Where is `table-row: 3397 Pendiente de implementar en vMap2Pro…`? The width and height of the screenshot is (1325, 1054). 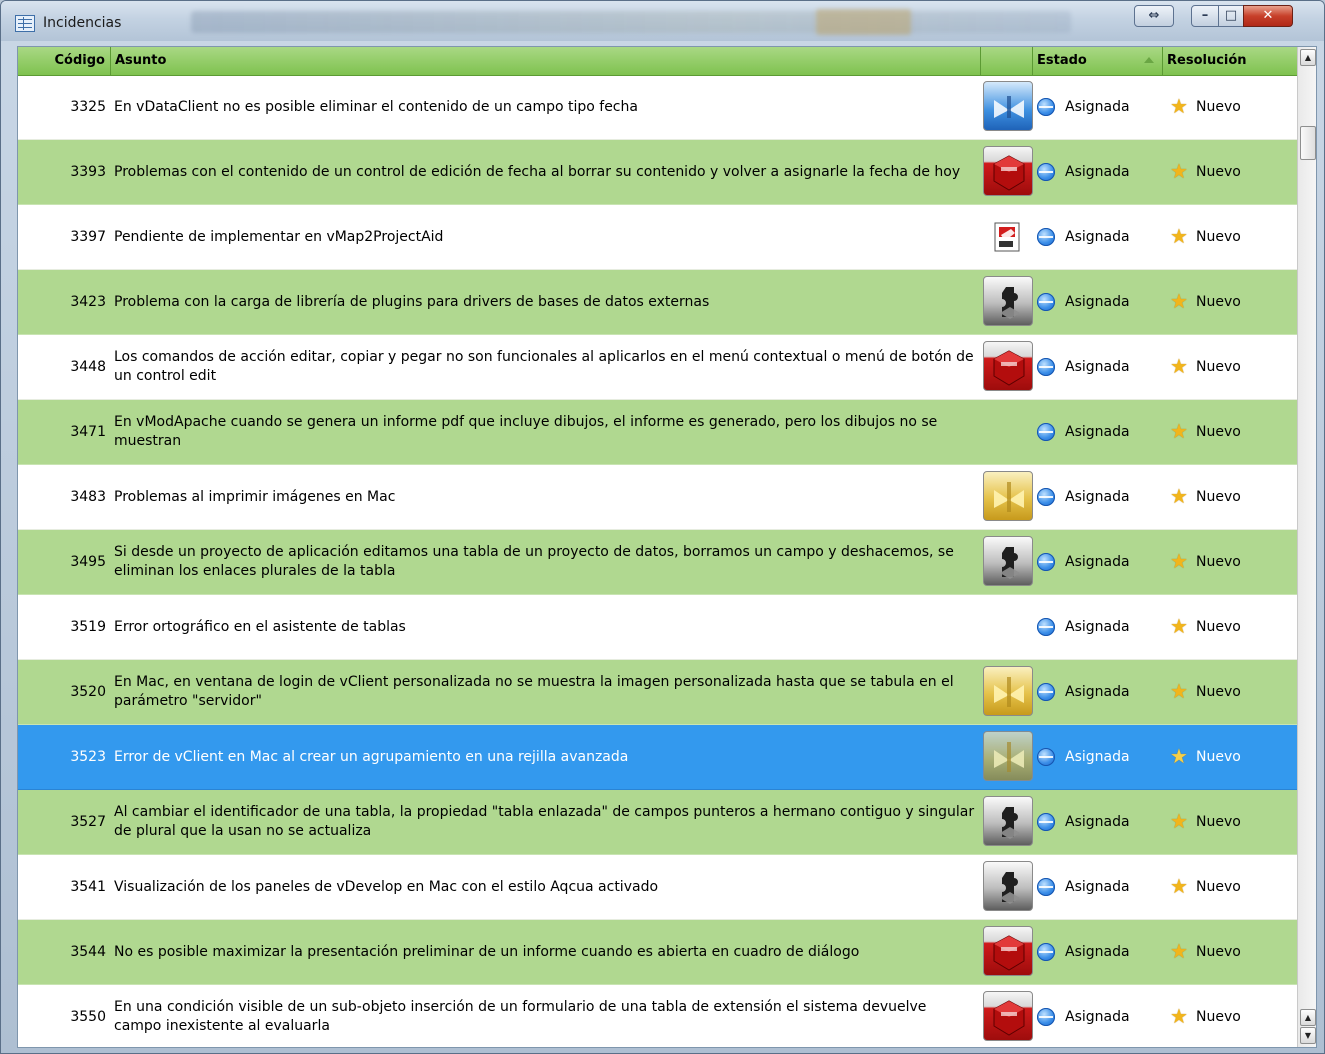
table-row: 3397 Pendiente de implementar en vMap2Pro… is located at coordinates (657, 237).